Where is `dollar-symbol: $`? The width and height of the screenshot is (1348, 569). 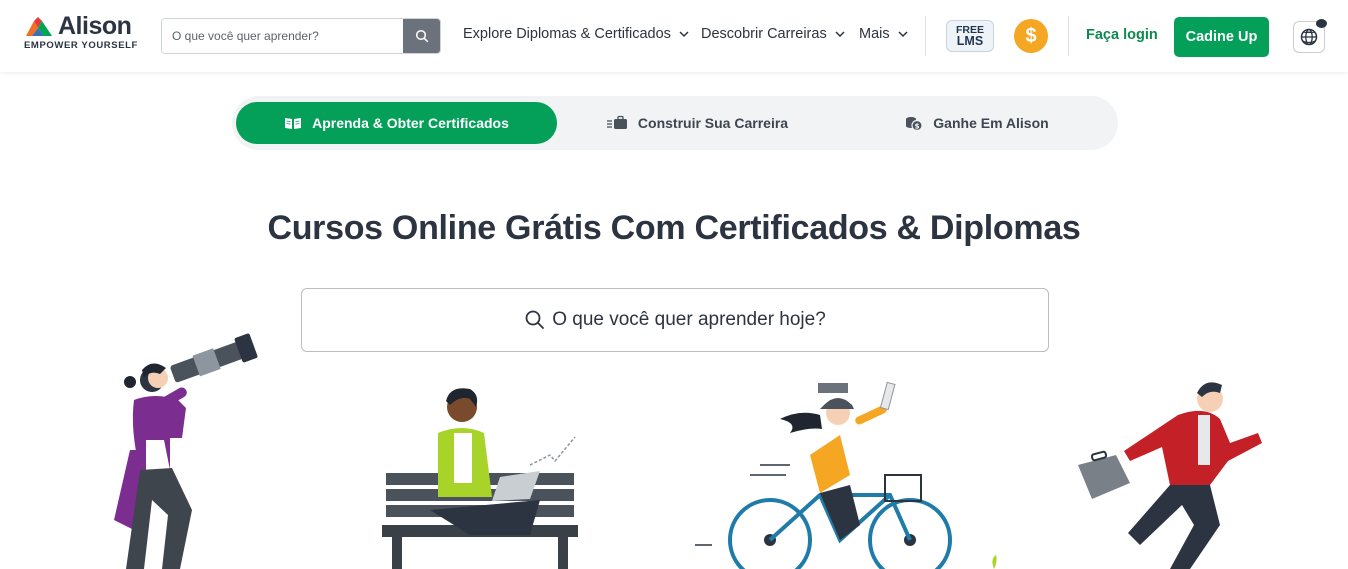
dollar-symbol: $ is located at coordinates (1031, 35).